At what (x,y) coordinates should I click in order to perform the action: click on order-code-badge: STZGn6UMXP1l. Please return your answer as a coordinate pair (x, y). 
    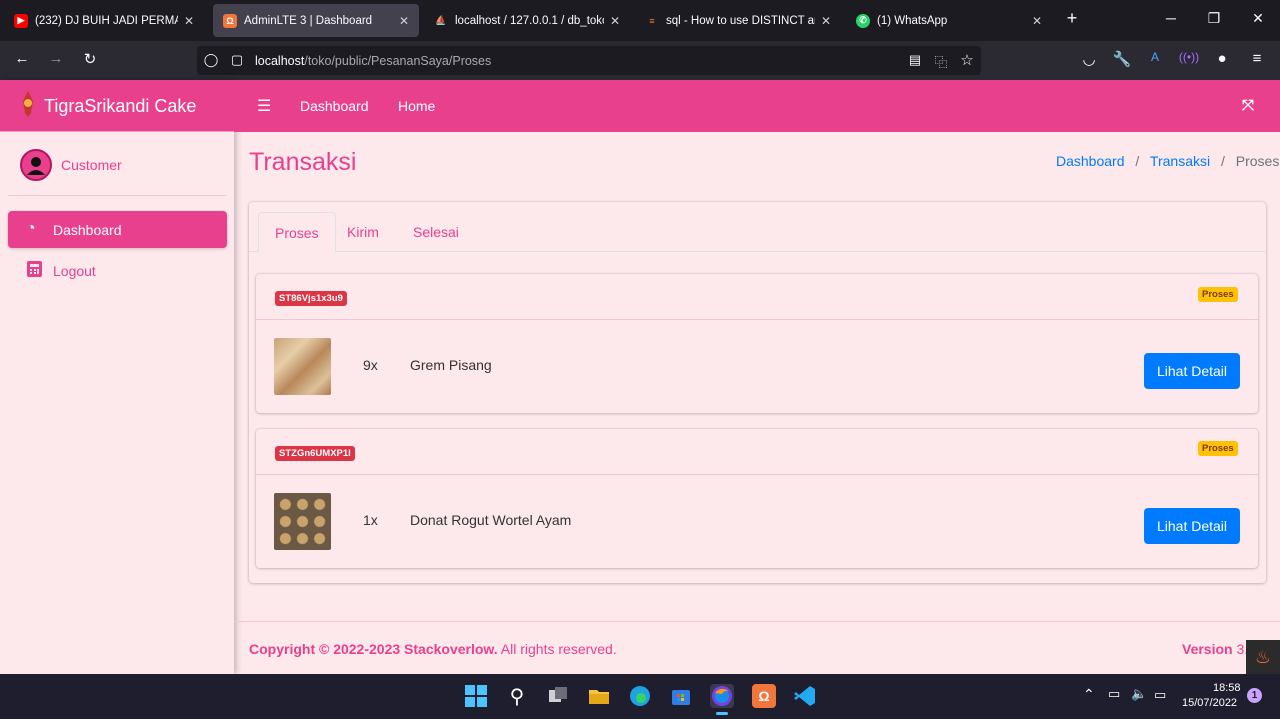
    Looking at the image, I should click on (315, 453).